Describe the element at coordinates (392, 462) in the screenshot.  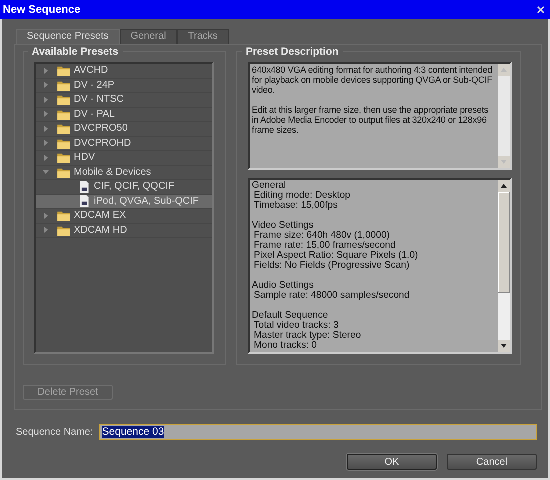
I see `dialog-button: OK` at that location.